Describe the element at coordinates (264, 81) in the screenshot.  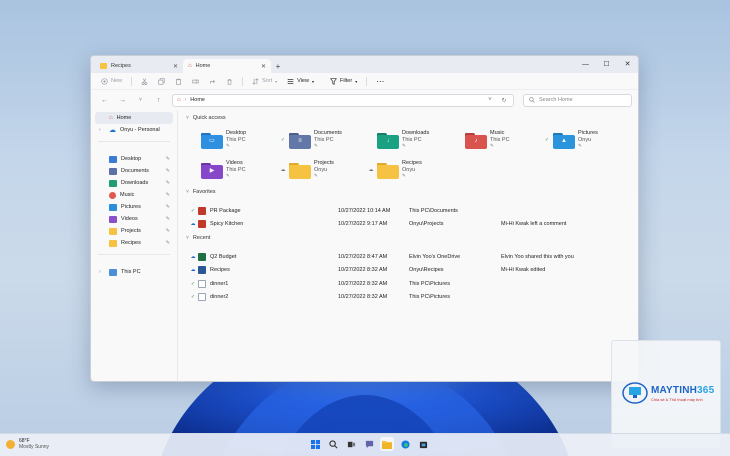
I see `sort-button: Sort ▾` at that location.